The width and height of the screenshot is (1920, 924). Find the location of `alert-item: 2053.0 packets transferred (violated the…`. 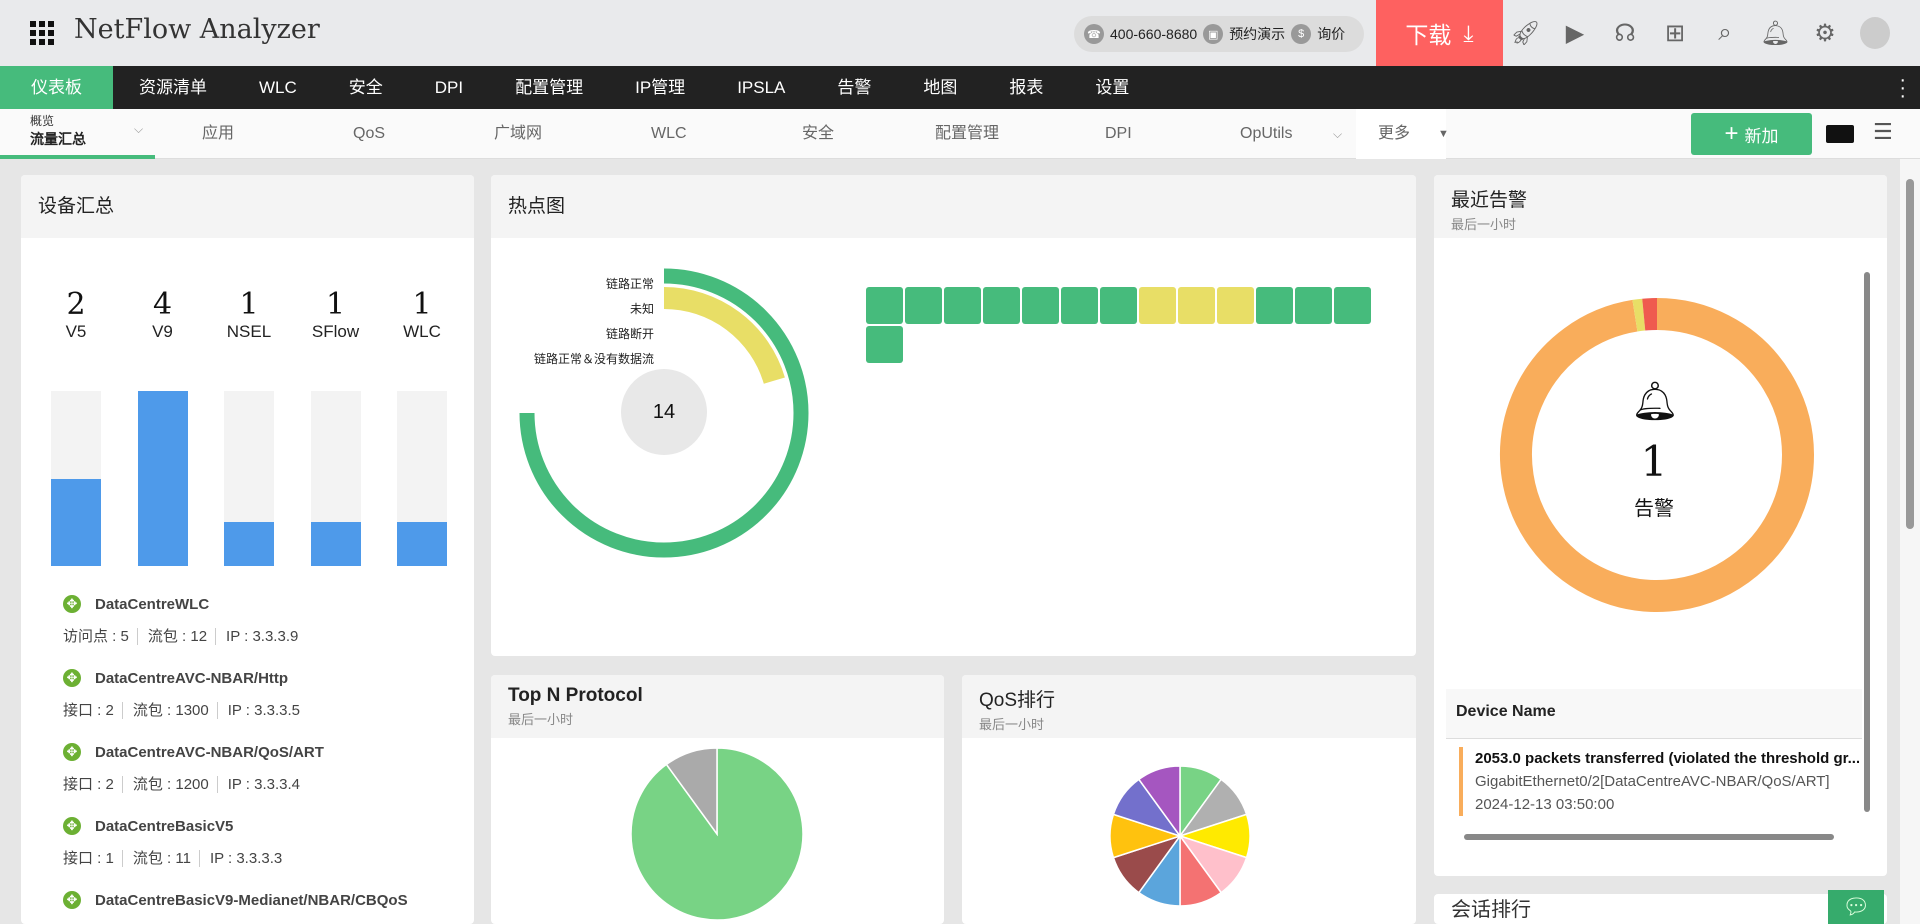

alert-item: 2053.0 packets transferred (violated the… is located at coordinates (1659, 781).